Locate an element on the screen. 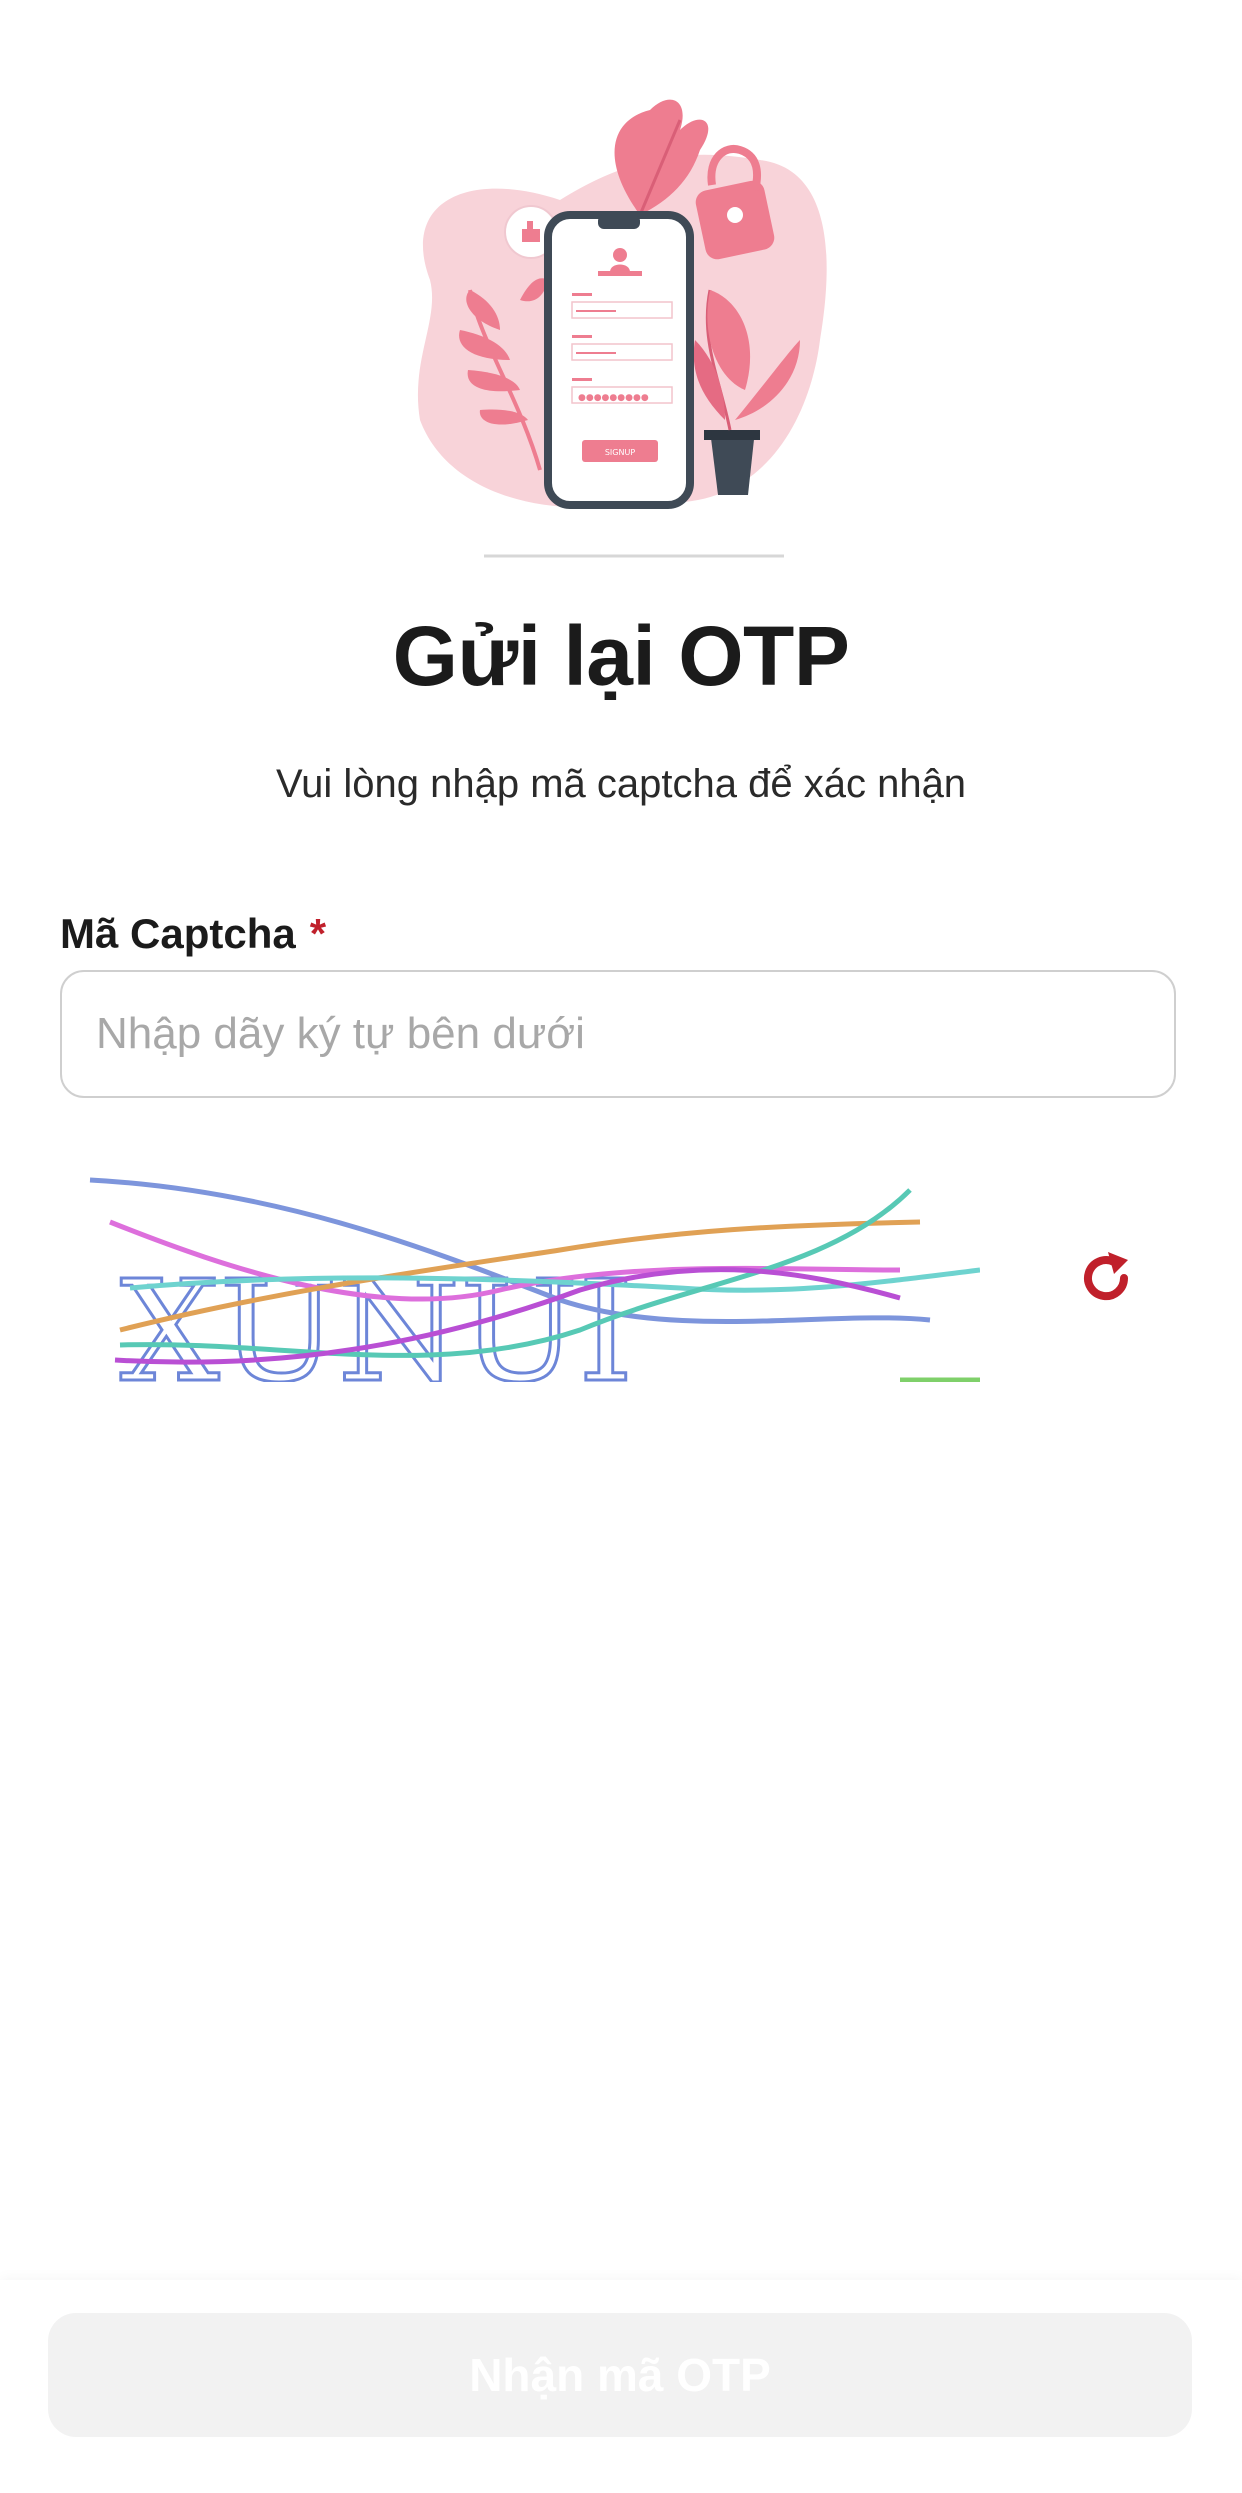 Image resolution: width=1242 pixels, height=2493 pixels. phone-signup-illustration: ●●●●●●●●● SIGNUP is located at coordinates (622, 328).